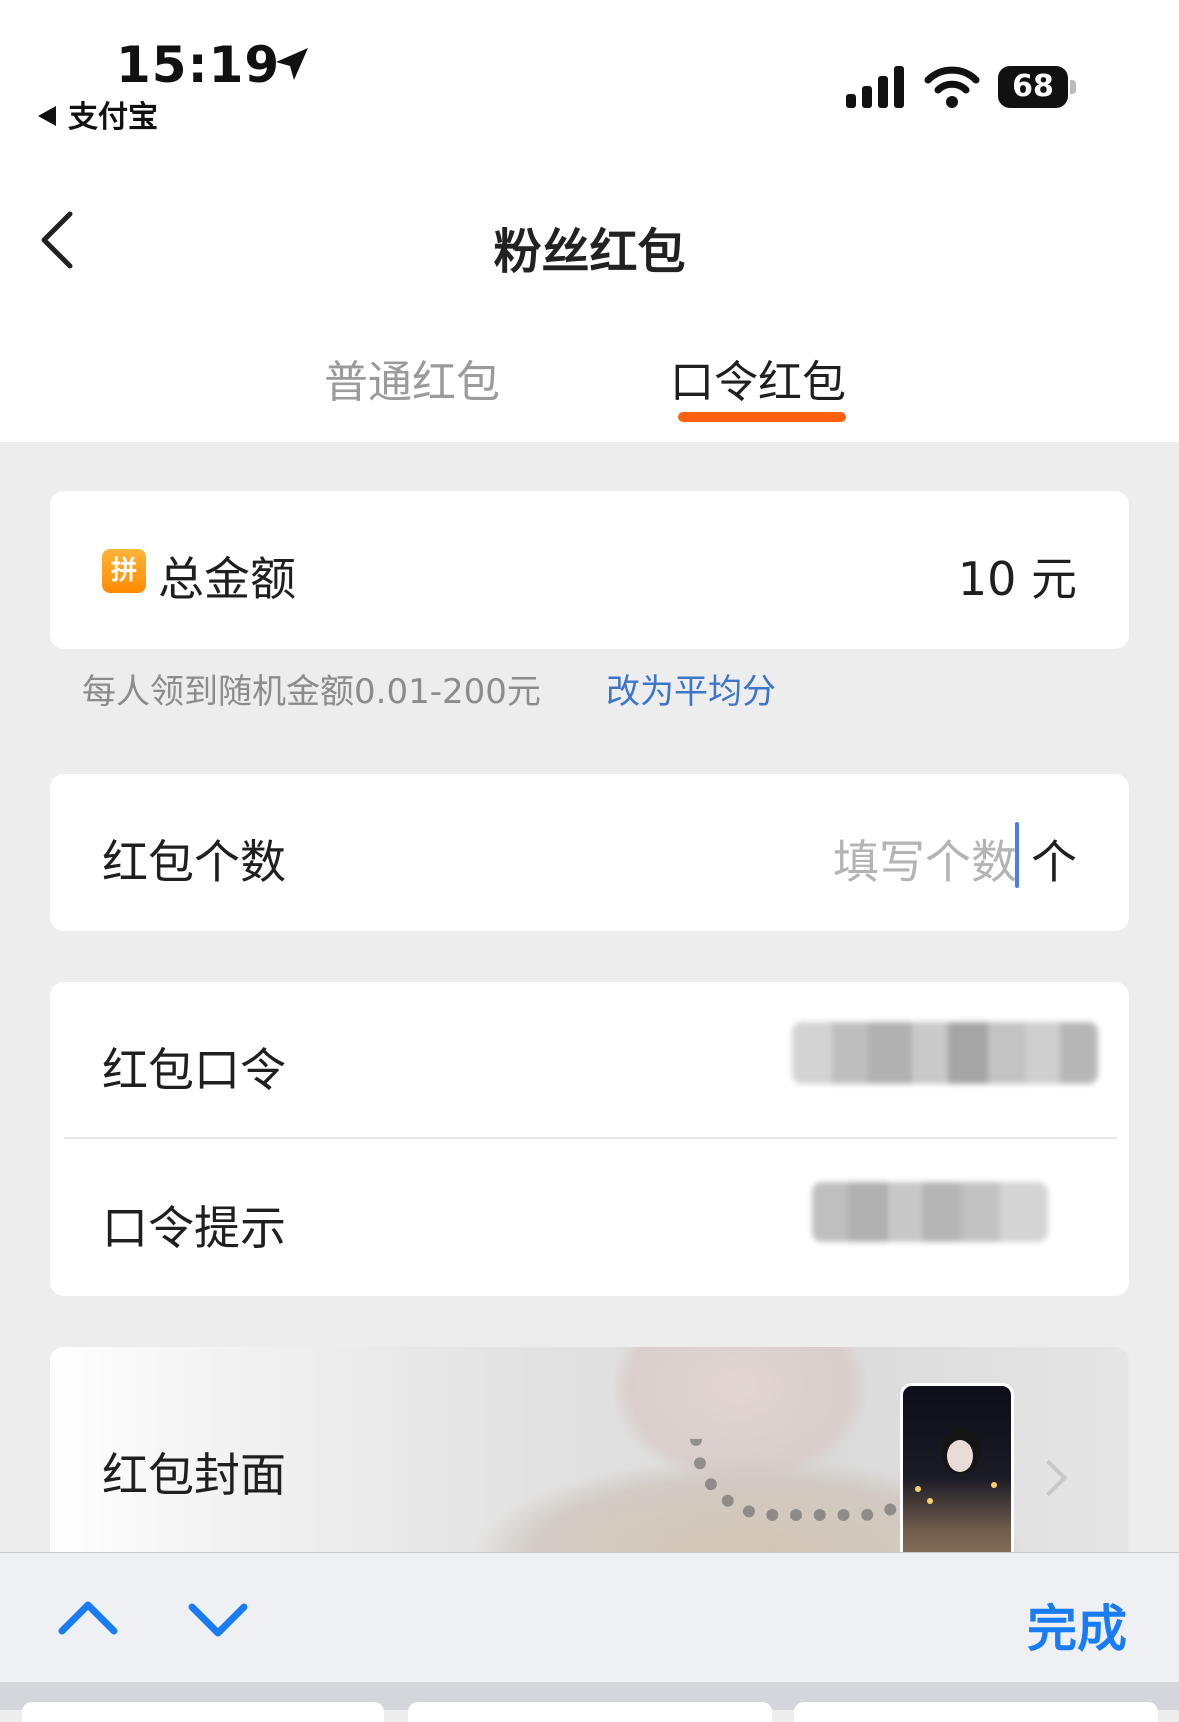 The image size is (1179, 1722). I want to click on chevron-right-icon, so click(1049, 1478).